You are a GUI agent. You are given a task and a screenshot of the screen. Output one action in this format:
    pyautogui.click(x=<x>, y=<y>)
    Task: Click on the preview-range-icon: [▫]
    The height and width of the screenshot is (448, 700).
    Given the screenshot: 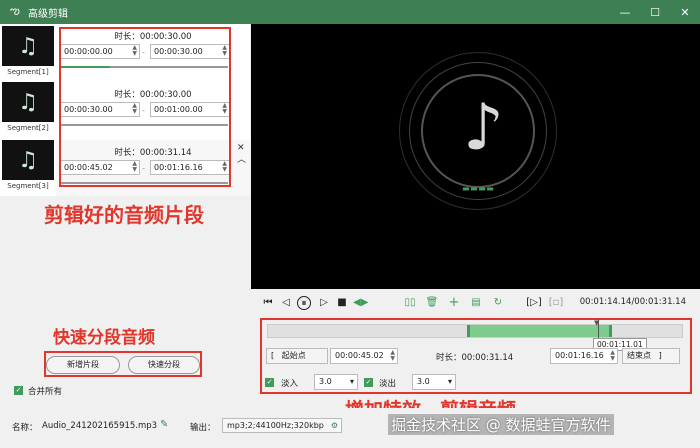 What is the action you would take?
    pyautogui.click(x=556, y=303)
    